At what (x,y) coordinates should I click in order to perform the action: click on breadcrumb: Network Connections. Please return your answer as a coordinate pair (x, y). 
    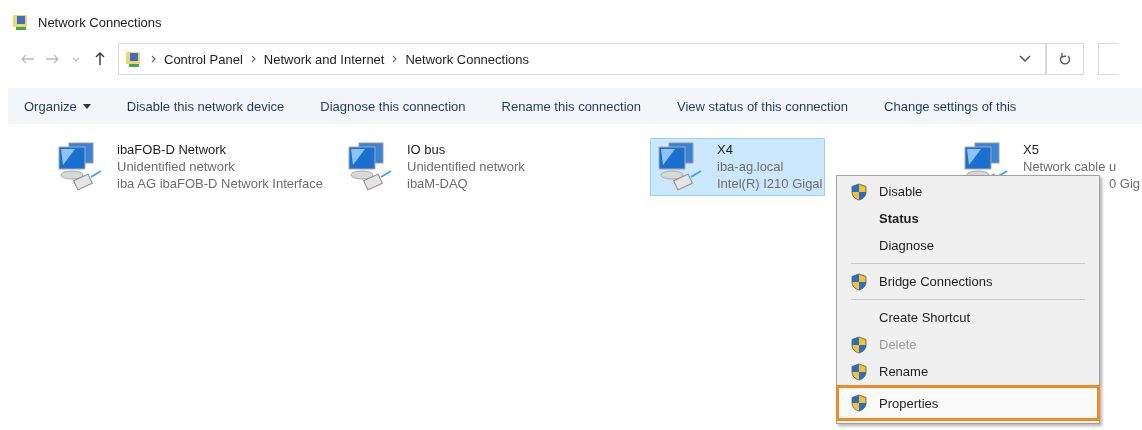
    Looking at the image, I should click on (467, 59).